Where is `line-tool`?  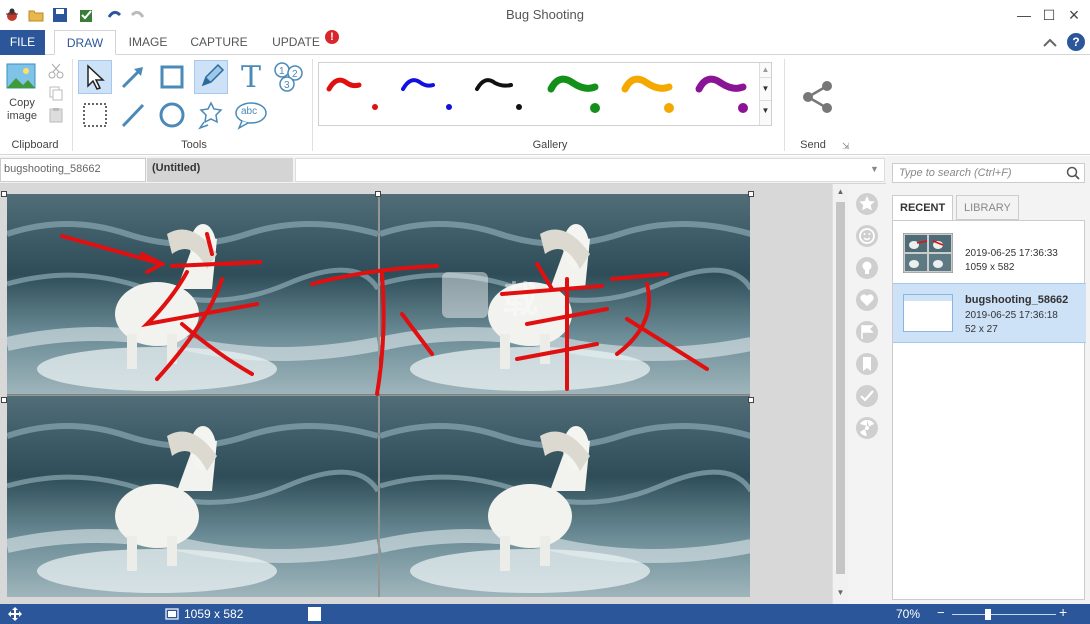 line-tool is located at coordinates (133, 115).